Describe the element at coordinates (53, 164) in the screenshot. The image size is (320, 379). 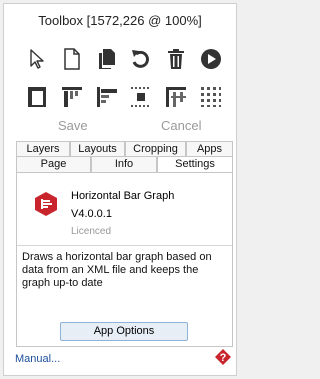
I see `tab-page: Page` at that location.